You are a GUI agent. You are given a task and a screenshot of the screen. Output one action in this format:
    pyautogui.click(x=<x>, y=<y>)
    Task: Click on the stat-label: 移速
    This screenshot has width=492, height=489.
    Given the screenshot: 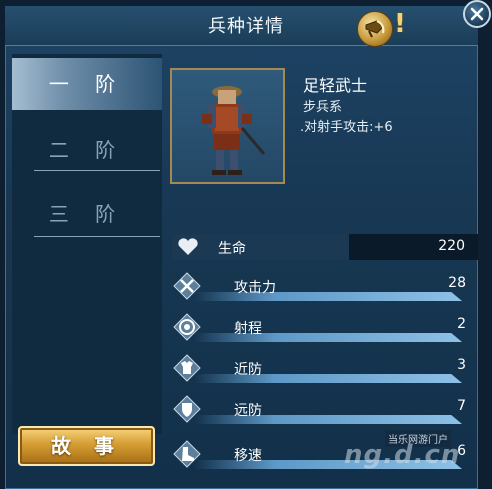 What is the action you would take?
    pyautogui.click(x=248, y=456)
    